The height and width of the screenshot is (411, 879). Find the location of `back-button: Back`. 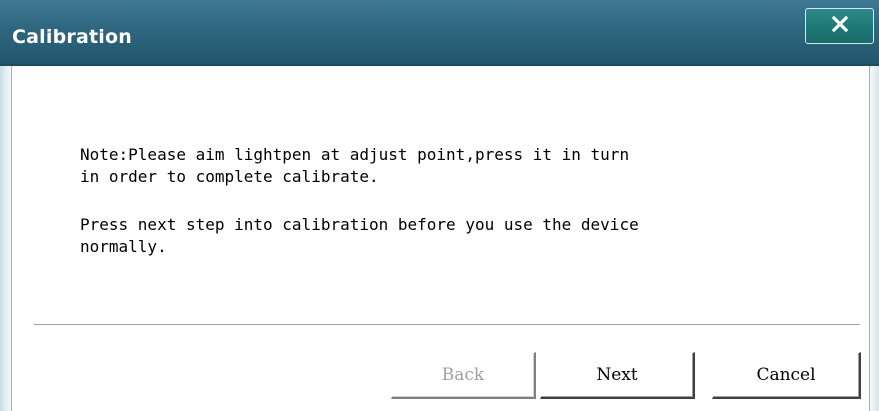

back-button: Back is located at coordinates (463, 375).